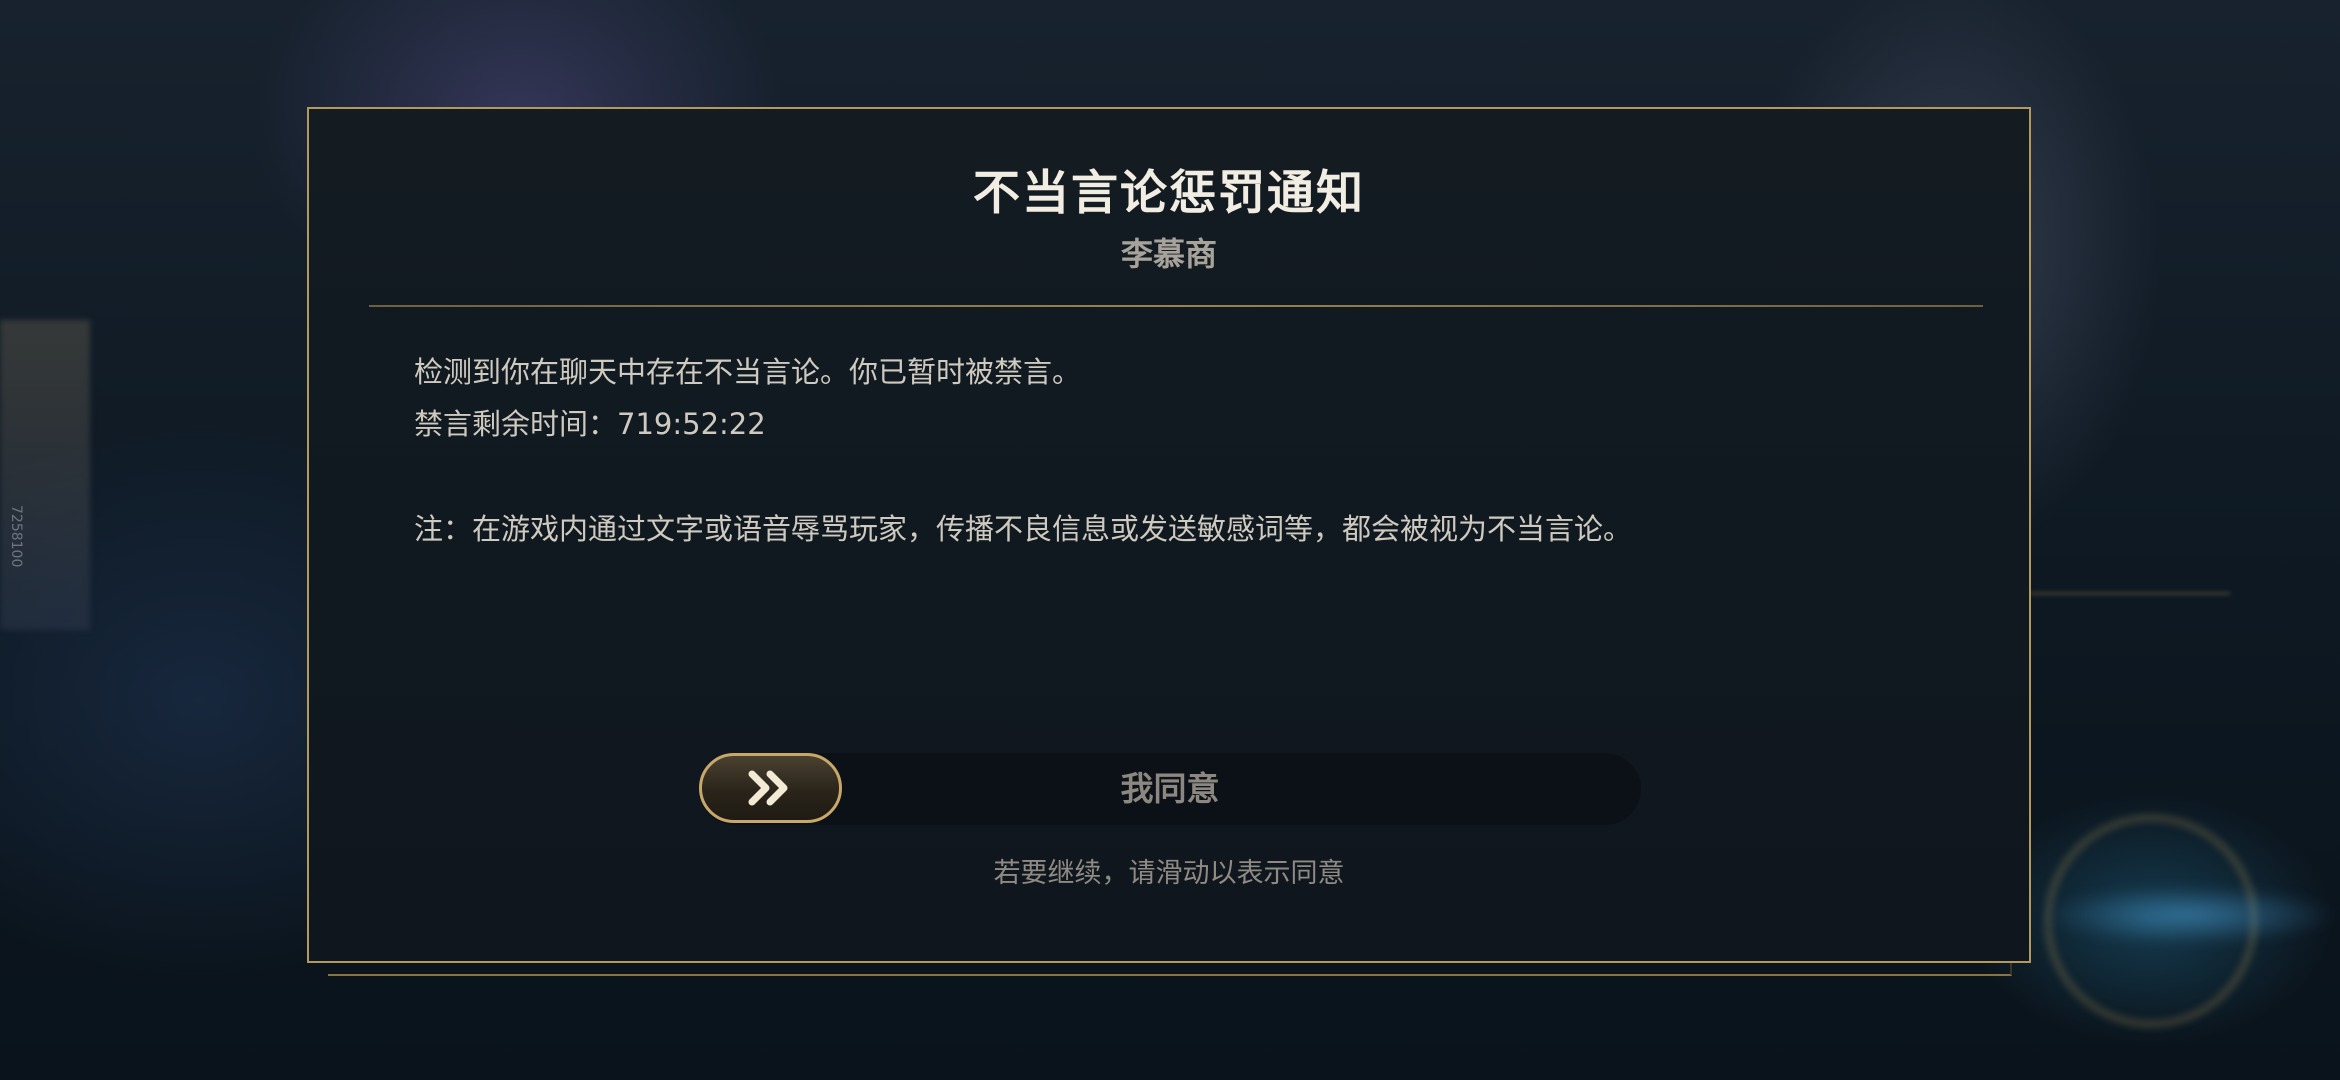 Image resolution: width=2340 pixels, height=1080 pixels. Describe the element at coordinates (748, 372) in the screenshot. I see `mute-message: 检测到你在聊天中存在不当言论。你已暂时被禁言。` at that location.